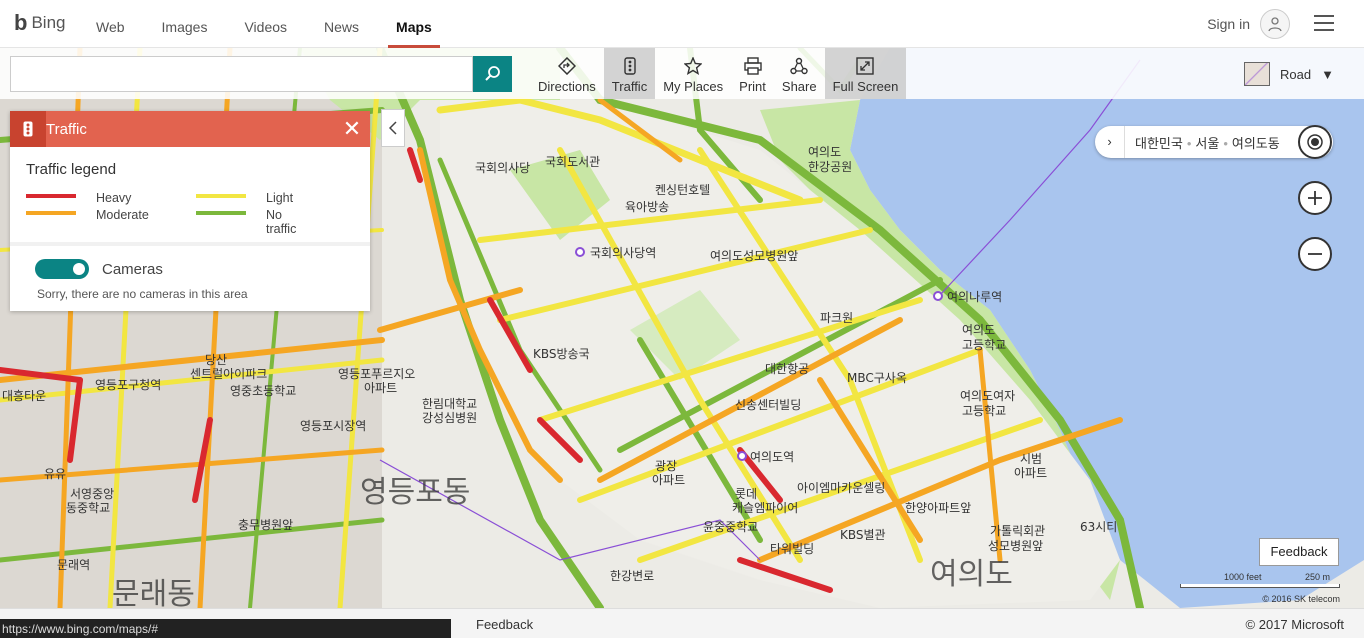 Image resolution: width=1364 pixels, height=638 pixels. What do you see at coordinates (1296, 74) in the screenshot?
I see `map-type-label: Road` at bounding box center [1296, 74].